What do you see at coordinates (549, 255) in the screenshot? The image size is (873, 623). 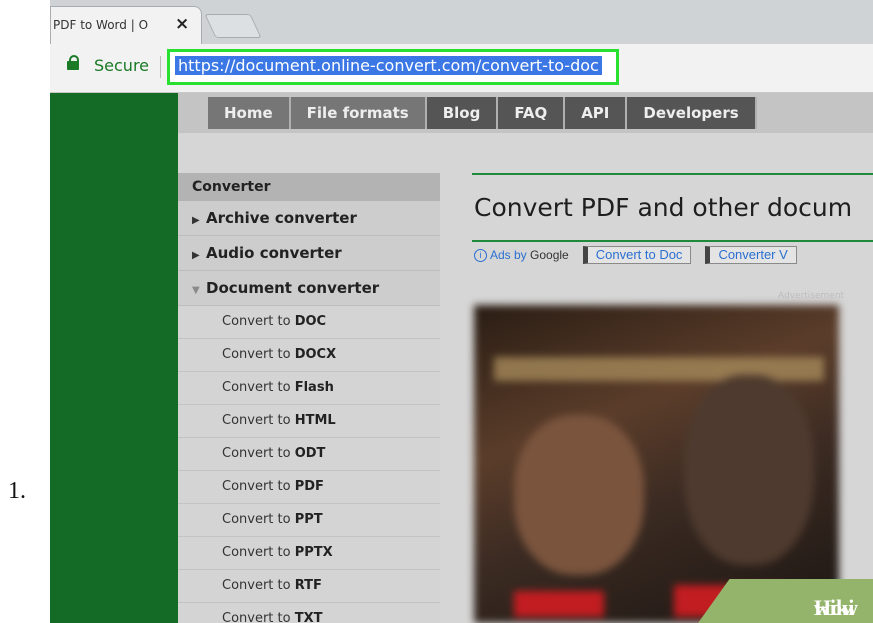 I see `ads-brand: Google` at bounding box center [549, 255].